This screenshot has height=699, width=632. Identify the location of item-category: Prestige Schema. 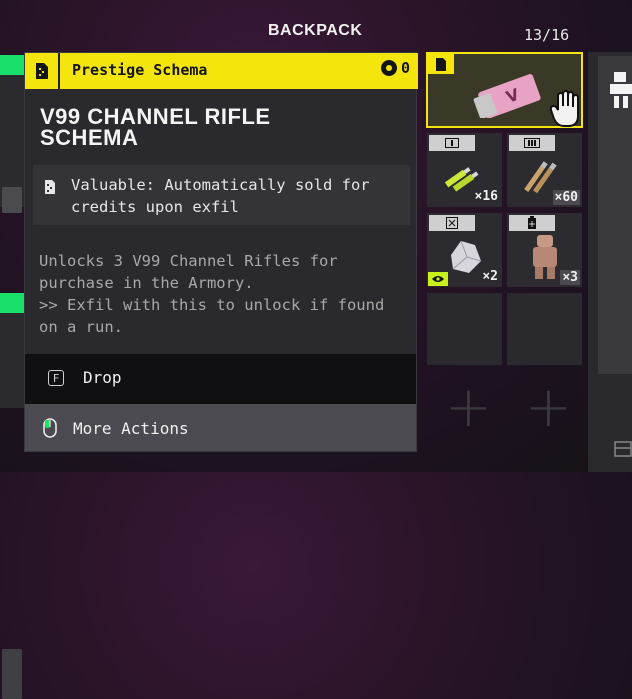
(140, 70).